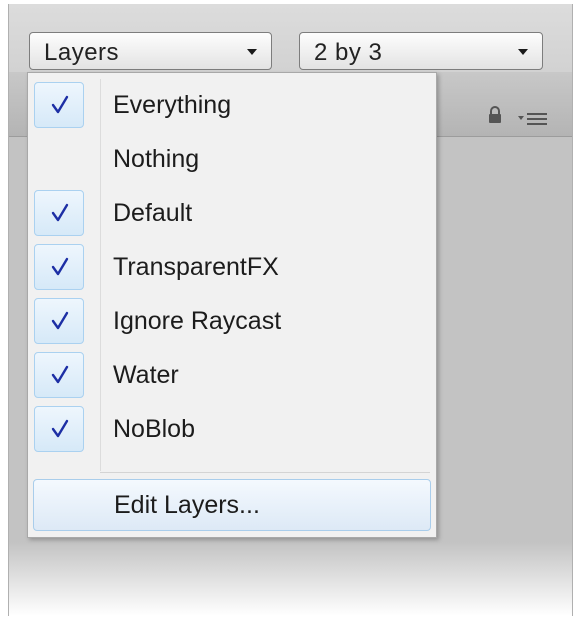  Describe the element at coordinates (82, 52) in the screenshot. I see `layers-dropdown-label: Layers` at that location.